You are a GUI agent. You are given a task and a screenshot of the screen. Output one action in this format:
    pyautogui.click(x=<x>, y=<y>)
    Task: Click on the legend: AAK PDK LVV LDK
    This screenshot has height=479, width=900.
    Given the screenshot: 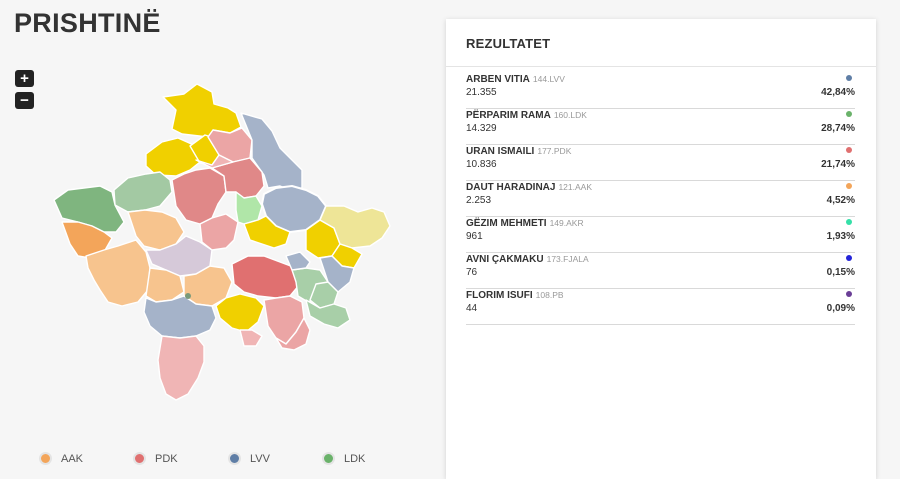 What is the action you would take?
    pyautogui.click(x=215, y=460)
    